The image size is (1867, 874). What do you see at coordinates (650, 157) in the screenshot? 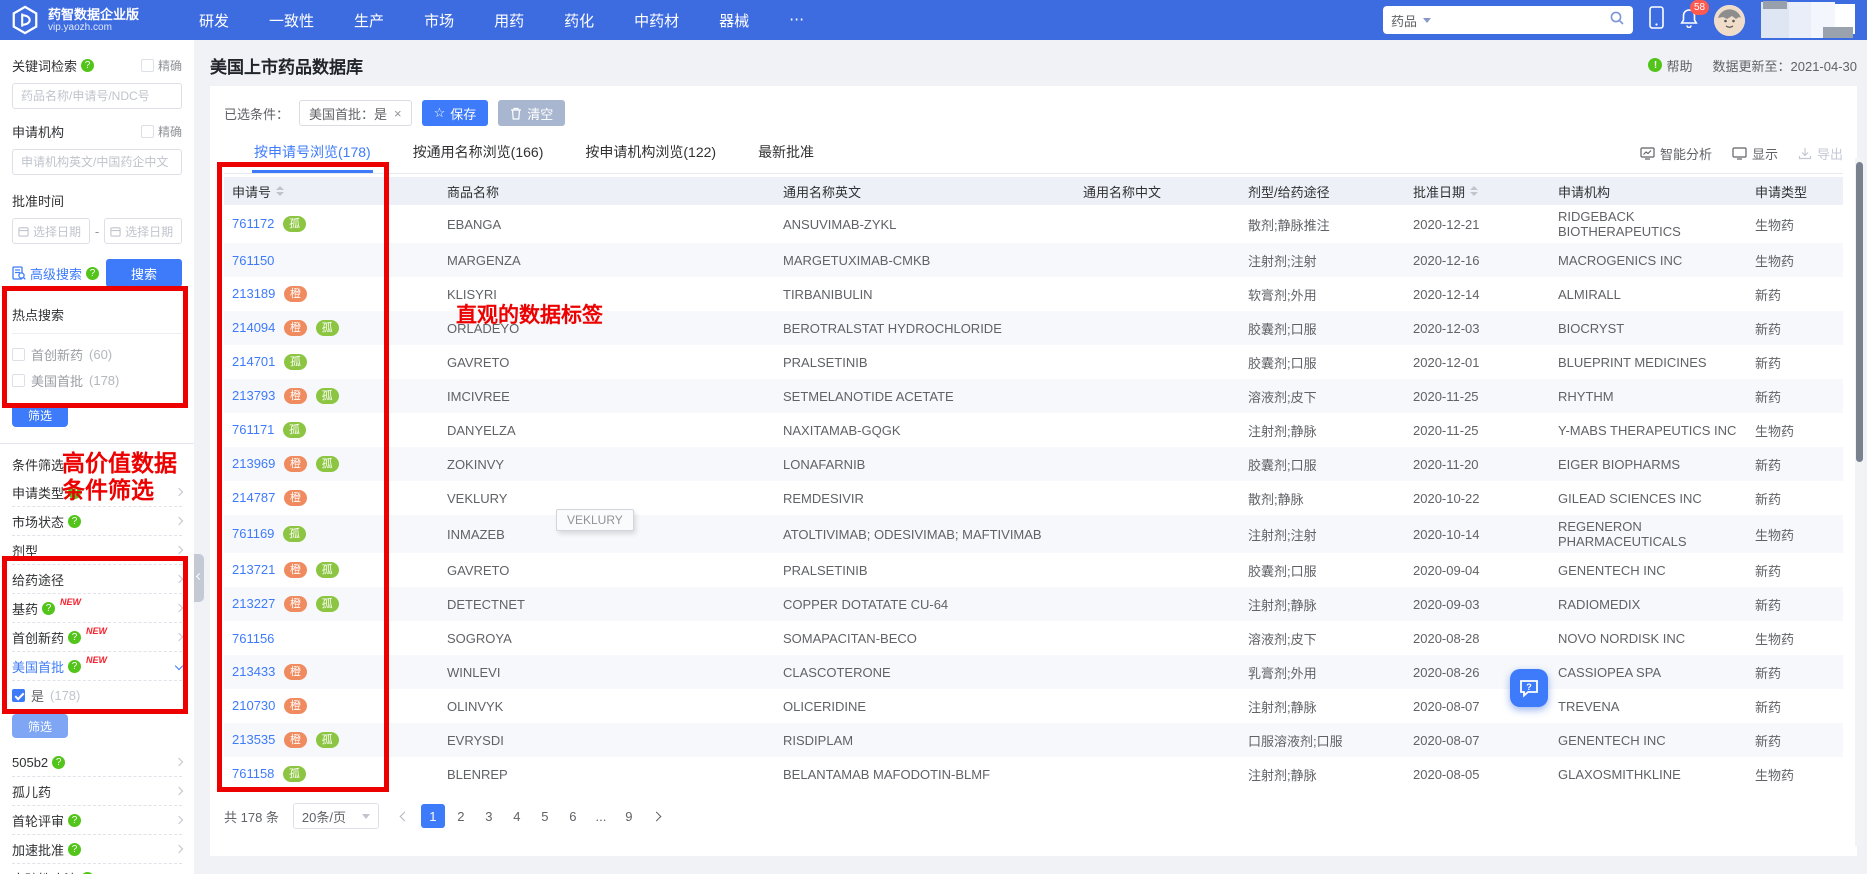
I see `tab-by-applicant: 按申请机构浏览(122)` at bounding box center [650, 157].